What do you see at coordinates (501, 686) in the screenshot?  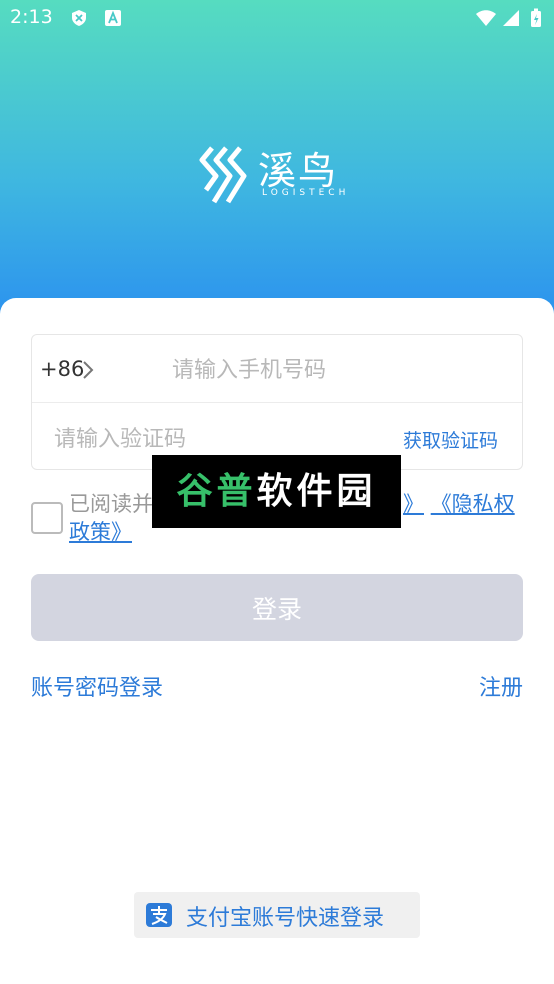 I see `register-link: 注册` at bounding box center [501, 686].